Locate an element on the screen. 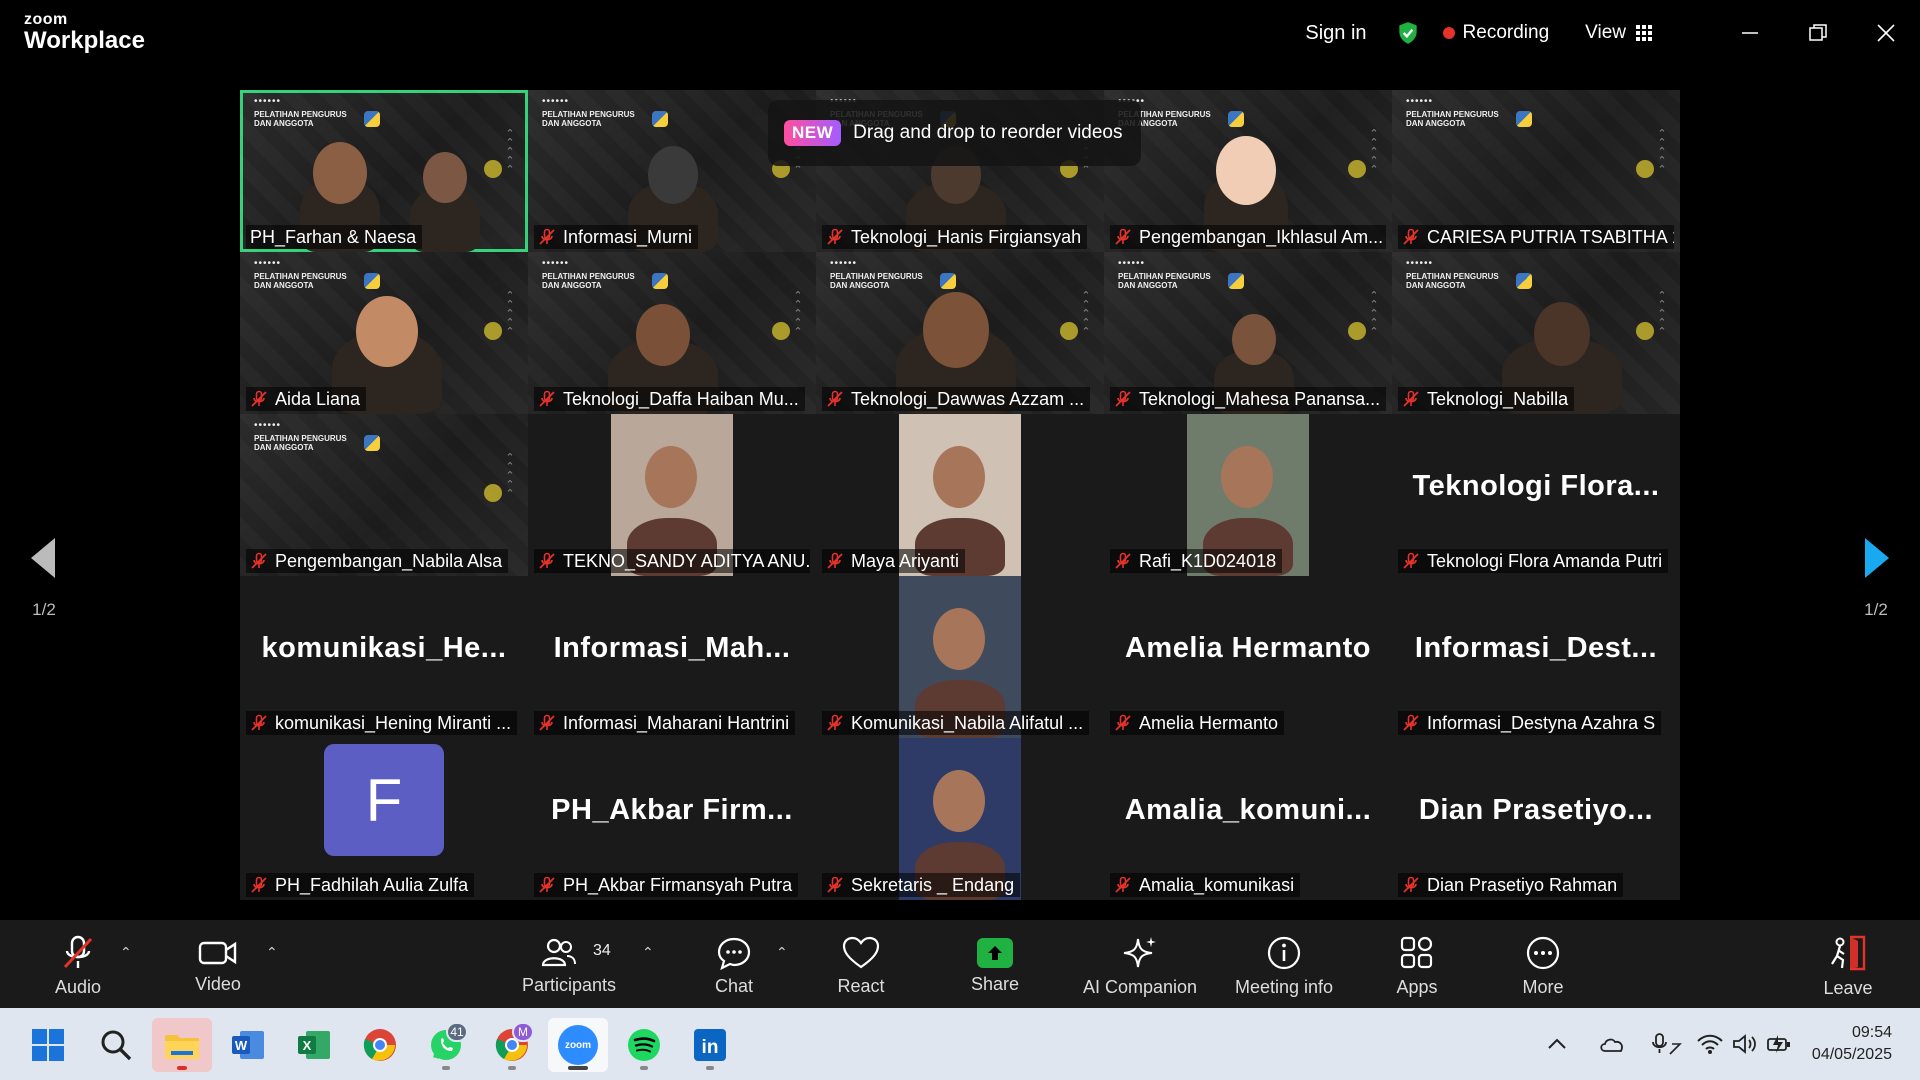 This screenshot has width=1920, height=1080. taskbar-linkedin: in is located at coordinates (710, 1045).